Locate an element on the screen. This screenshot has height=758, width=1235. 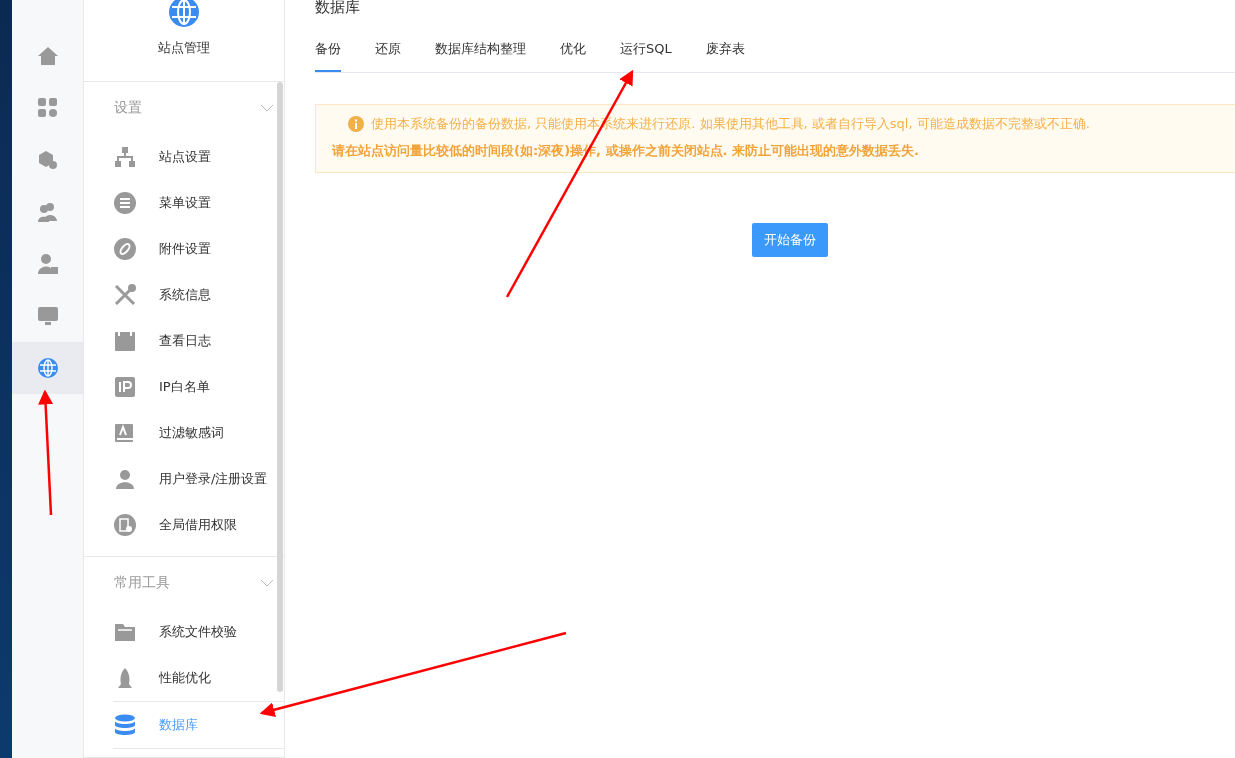
file-gear-icon is located at coordinates (125, 525).